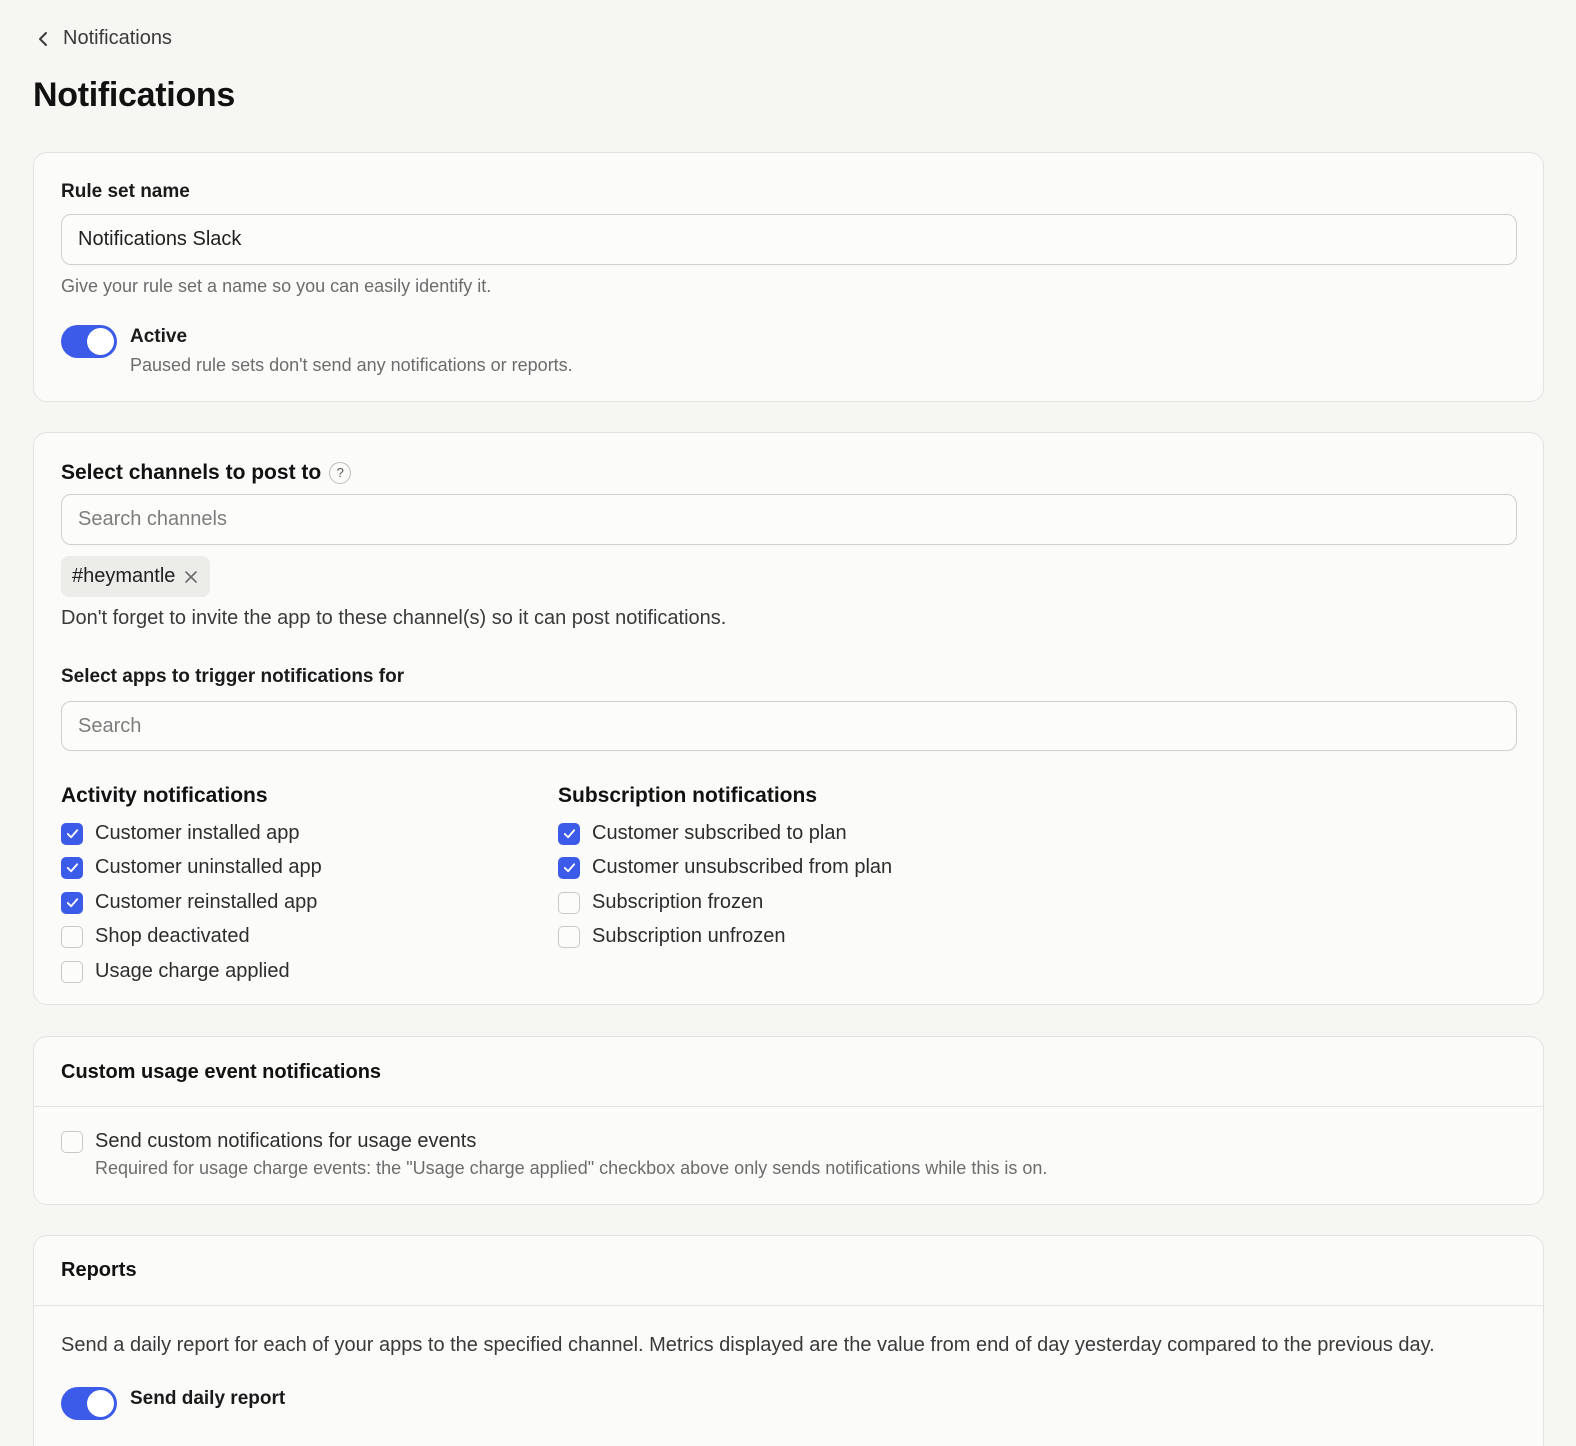 This screenshot has height=1446, width=1576. I want to click on subscription-item-label: Customer unsubscribed from plan, so click(742, 867).